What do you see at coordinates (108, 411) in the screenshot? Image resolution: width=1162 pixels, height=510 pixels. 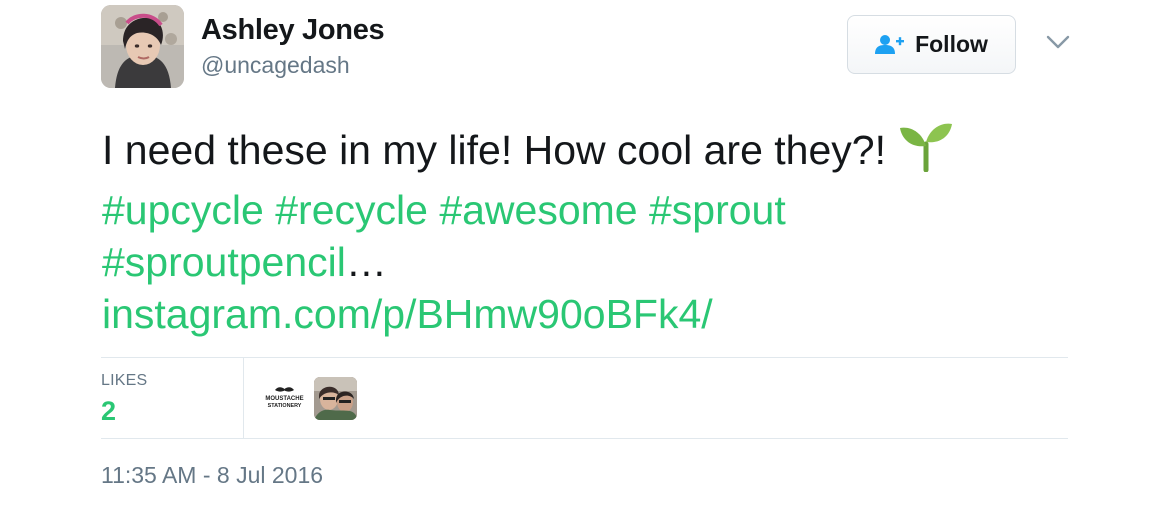 I see `likes-count: 2` at bounding box center [108, 411].